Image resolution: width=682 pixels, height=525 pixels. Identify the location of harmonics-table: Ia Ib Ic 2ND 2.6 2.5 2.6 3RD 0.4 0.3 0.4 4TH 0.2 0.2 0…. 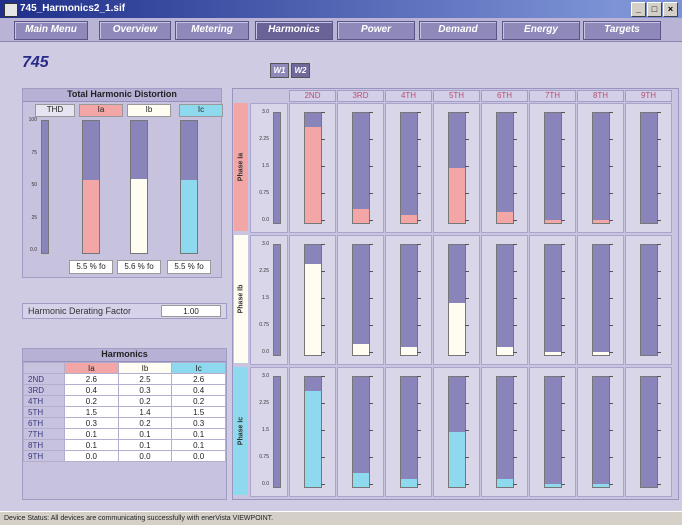
(124, 412).